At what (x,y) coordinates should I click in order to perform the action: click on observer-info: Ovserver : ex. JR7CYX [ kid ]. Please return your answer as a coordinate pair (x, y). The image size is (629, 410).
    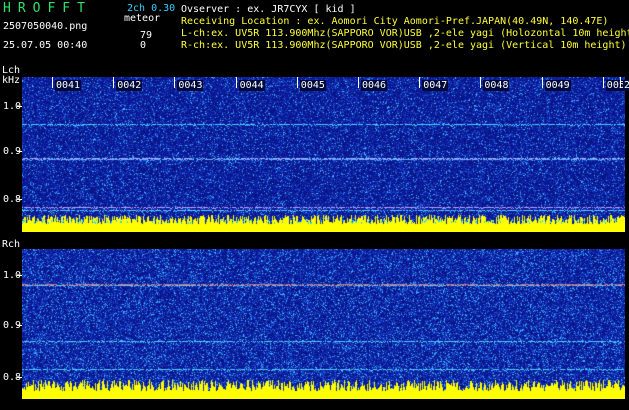
    Looking at the image, I should click on (268, 9).